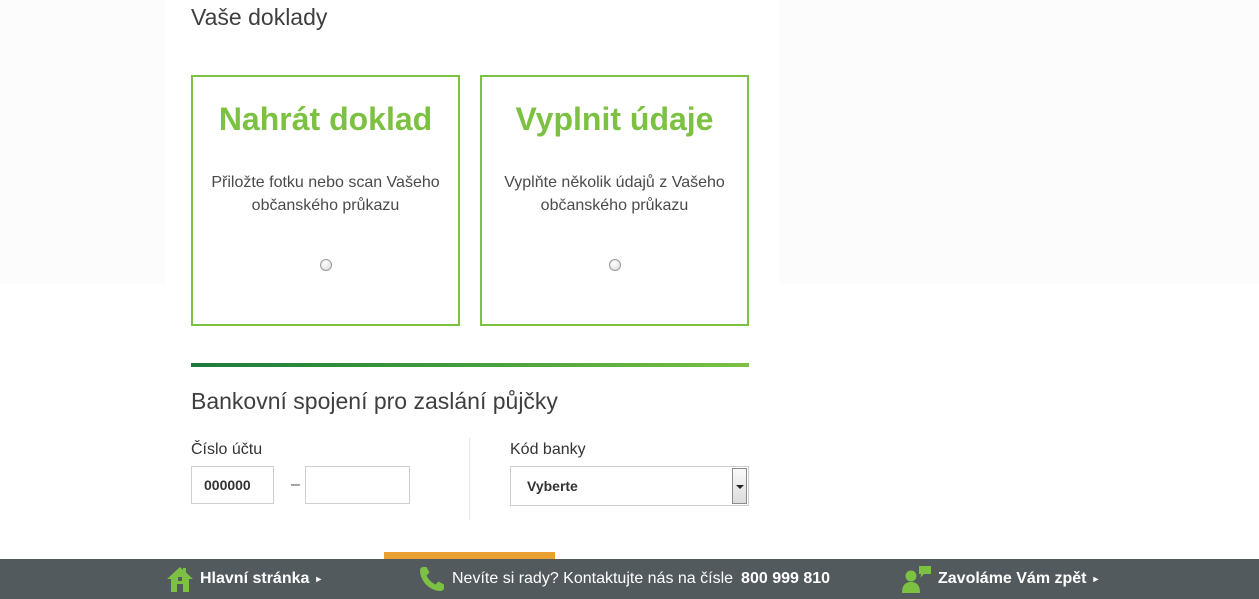 The image size is (1259, 599). What do you see at coordinates (629, 486) in the screenshot?
I see `bank-code-select: Vyberte` at bounding box center [629, 486].